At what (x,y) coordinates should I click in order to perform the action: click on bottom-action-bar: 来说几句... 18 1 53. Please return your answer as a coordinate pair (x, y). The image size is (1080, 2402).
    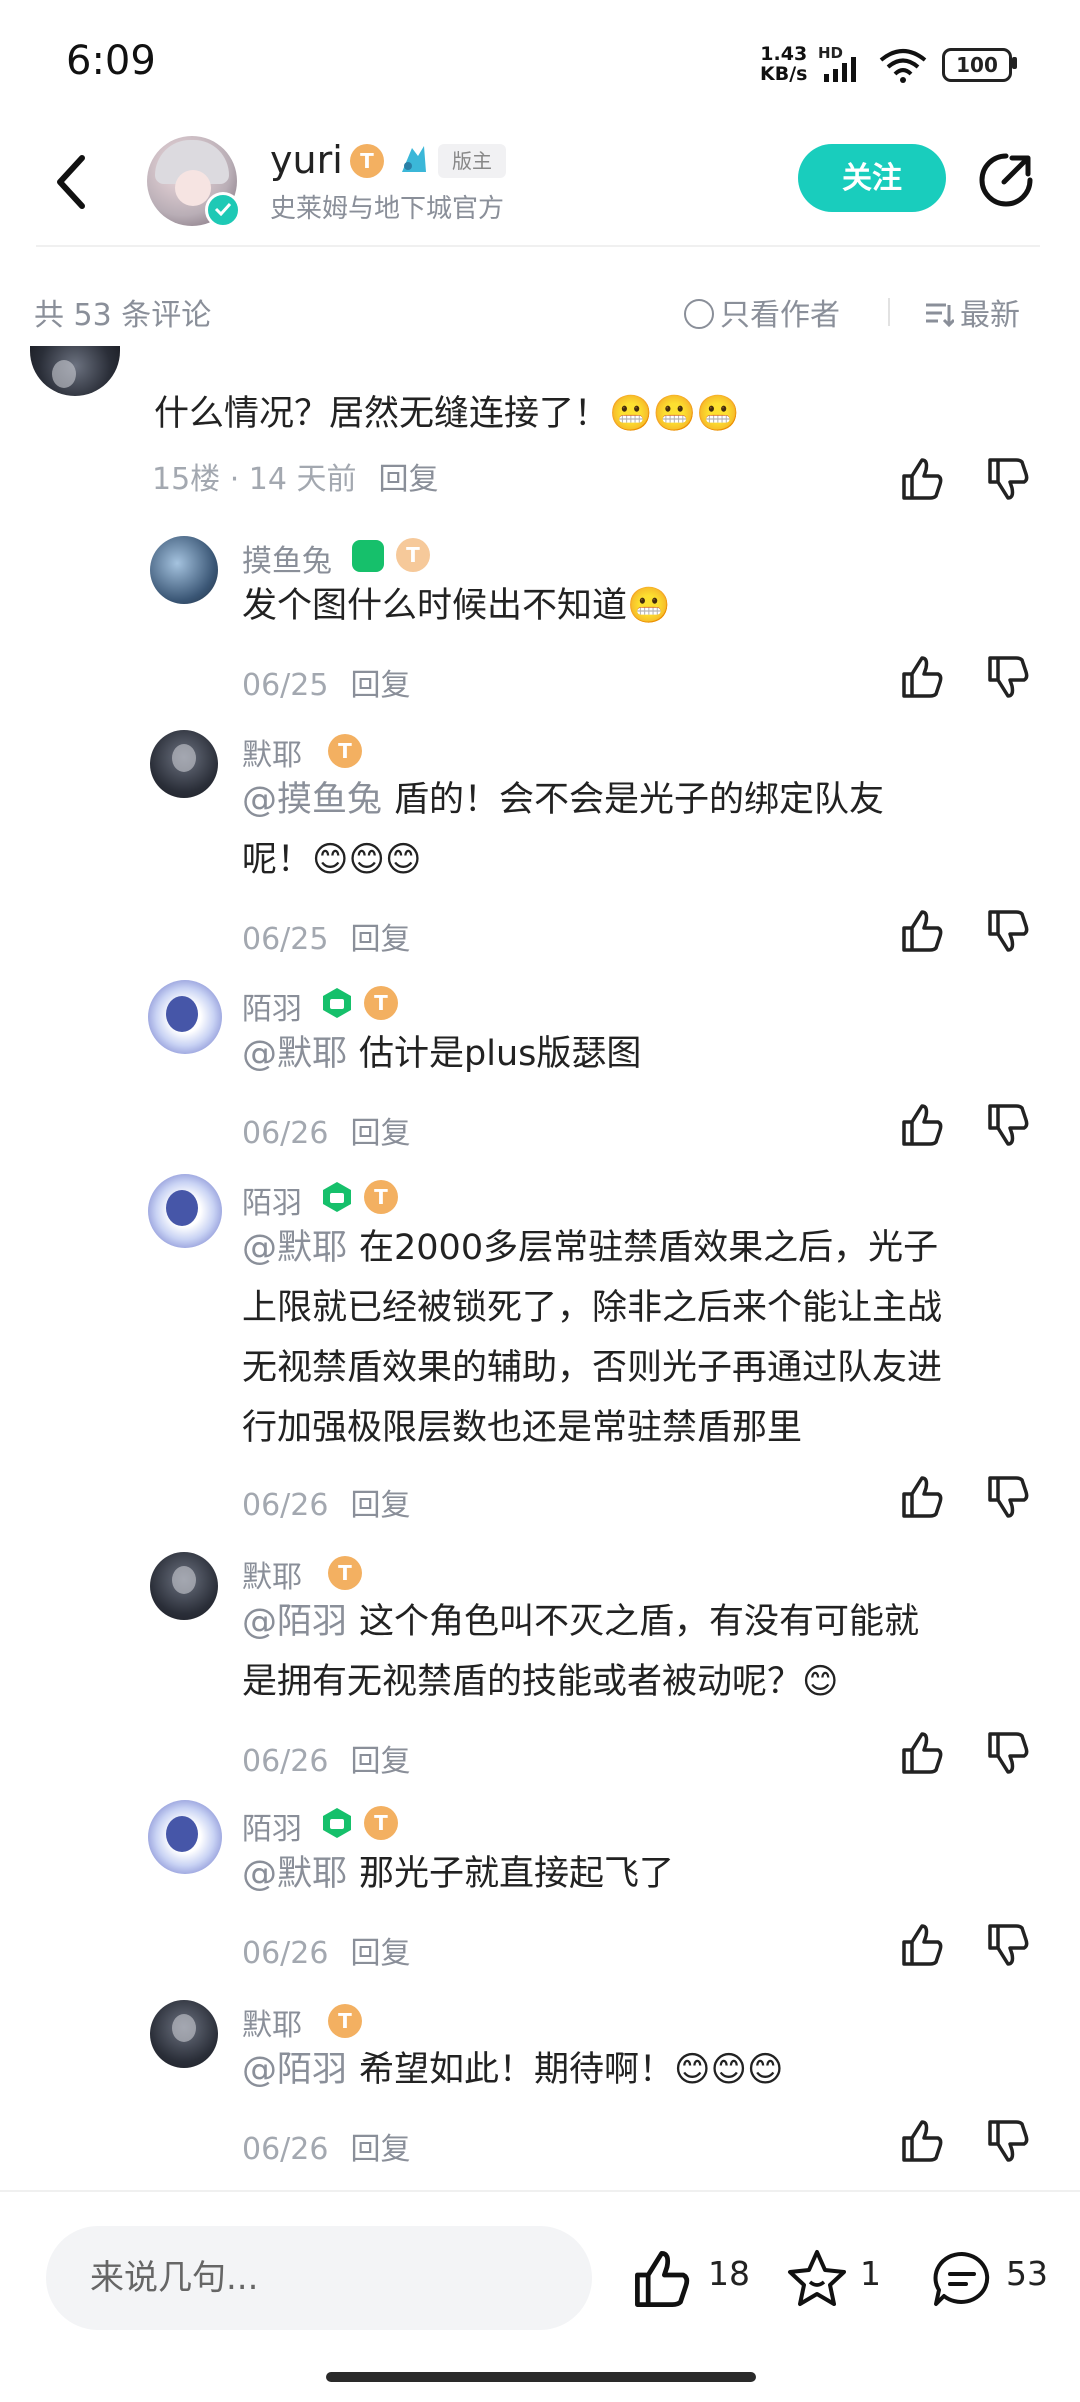
    Looking at the image, I should click on (540, 2296).